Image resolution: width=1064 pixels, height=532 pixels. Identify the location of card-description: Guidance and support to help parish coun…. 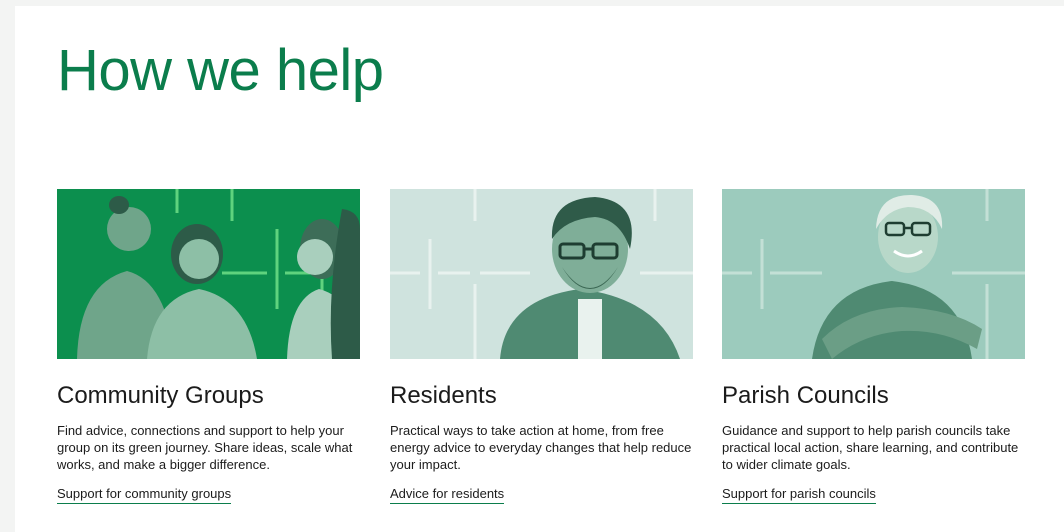
(870, 448).